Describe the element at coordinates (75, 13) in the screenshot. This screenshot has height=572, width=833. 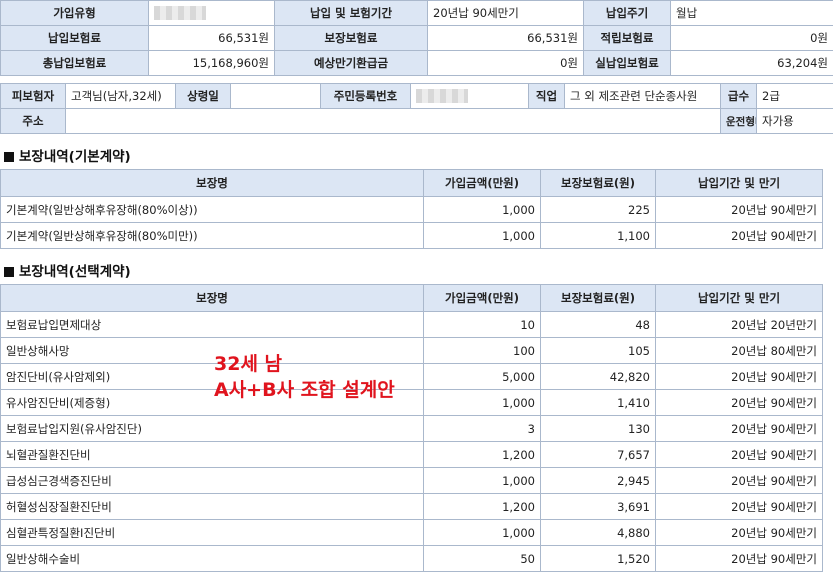
I see `policy-label: 가입유형` at that location.